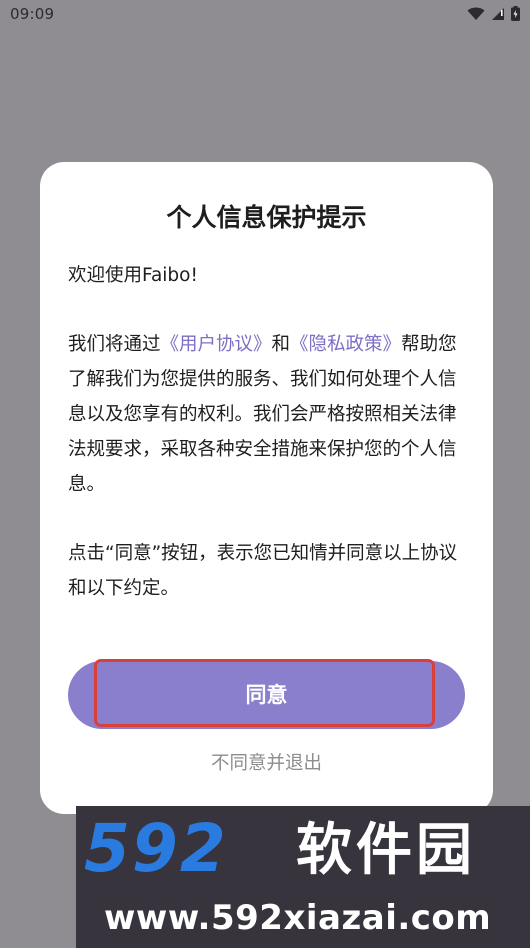 The image size is (530, 948). Describe the element at coordinates (386, 850) in the screenshot. I see `watermark-name: 软件园` at that location.